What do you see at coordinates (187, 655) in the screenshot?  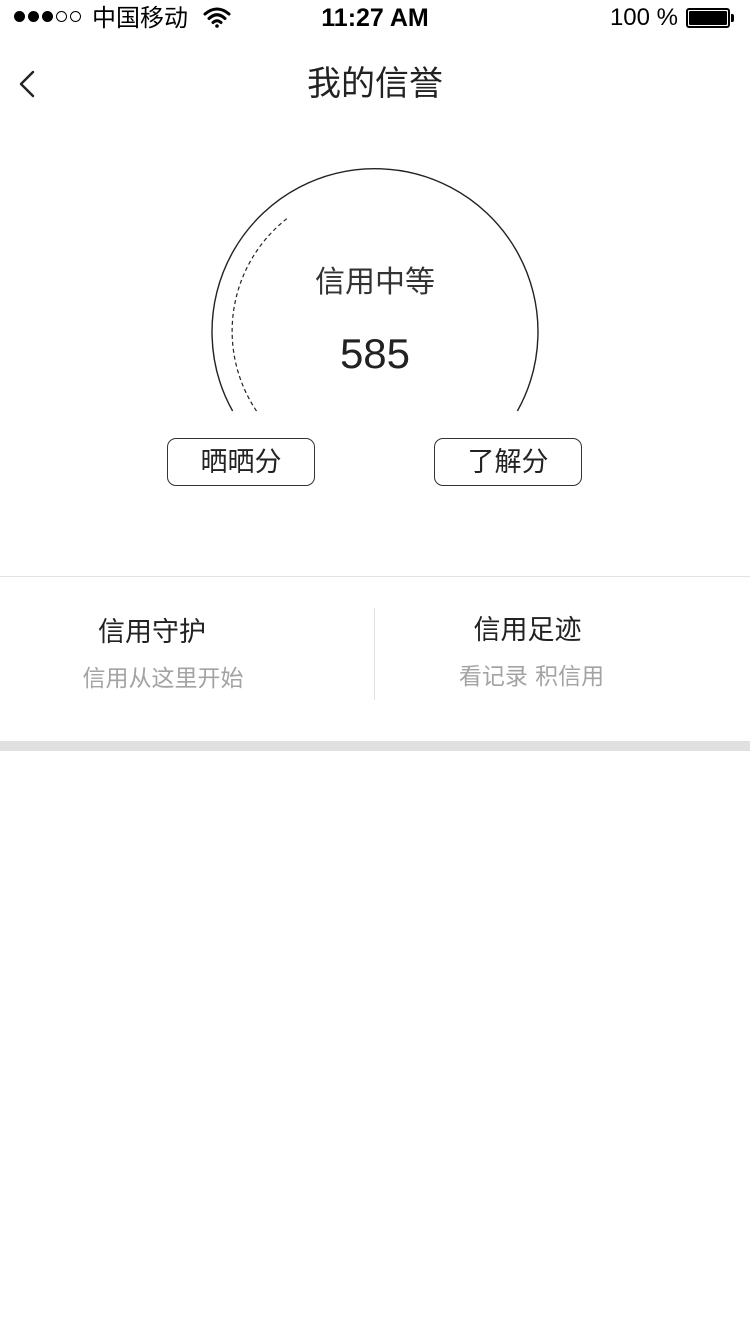 I see `credit-protection-card: 信用守护 信用从这里开始` at bounding box center [187, 655].